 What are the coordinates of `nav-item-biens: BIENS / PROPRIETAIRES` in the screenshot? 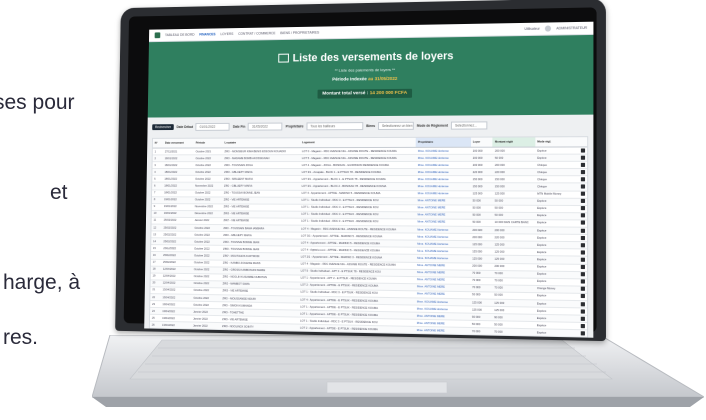 It's located at (299, 33).